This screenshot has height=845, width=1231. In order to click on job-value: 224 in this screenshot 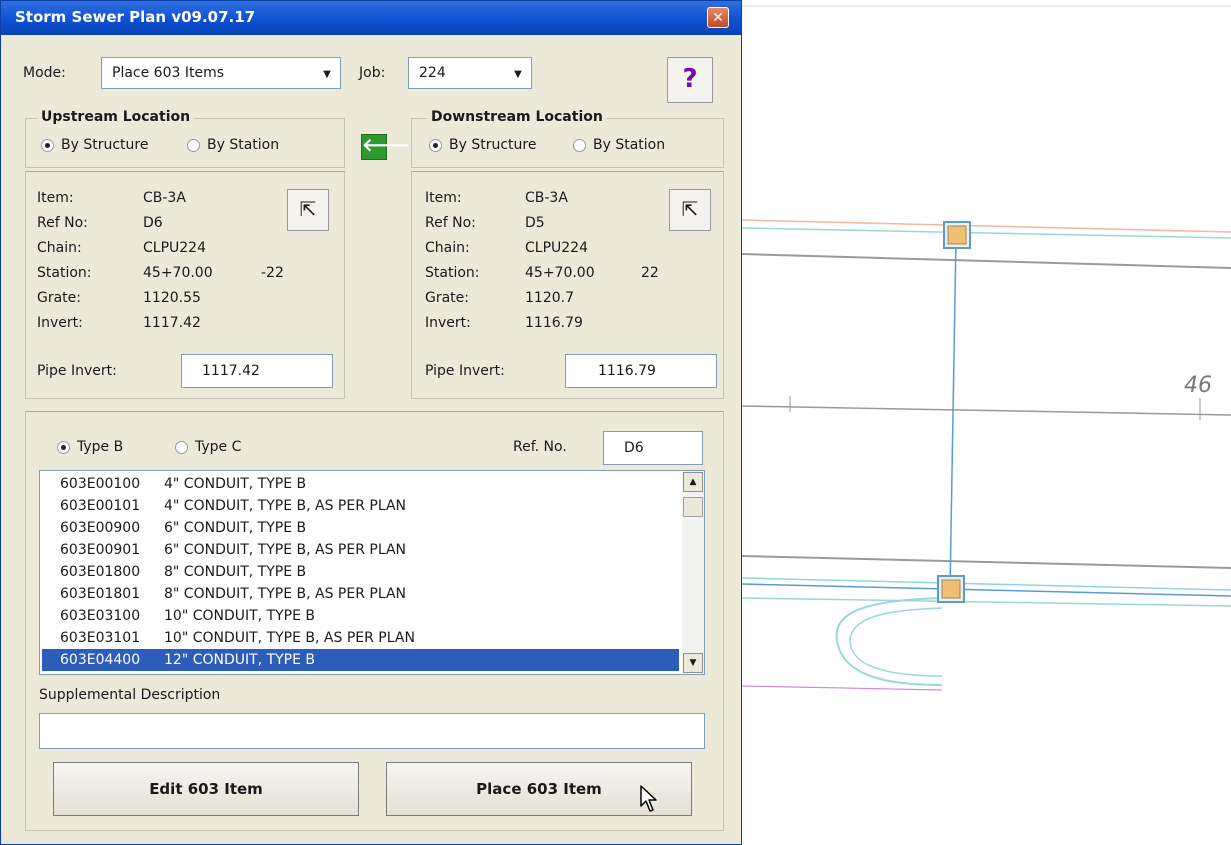, I will do `click(432, 73)`.